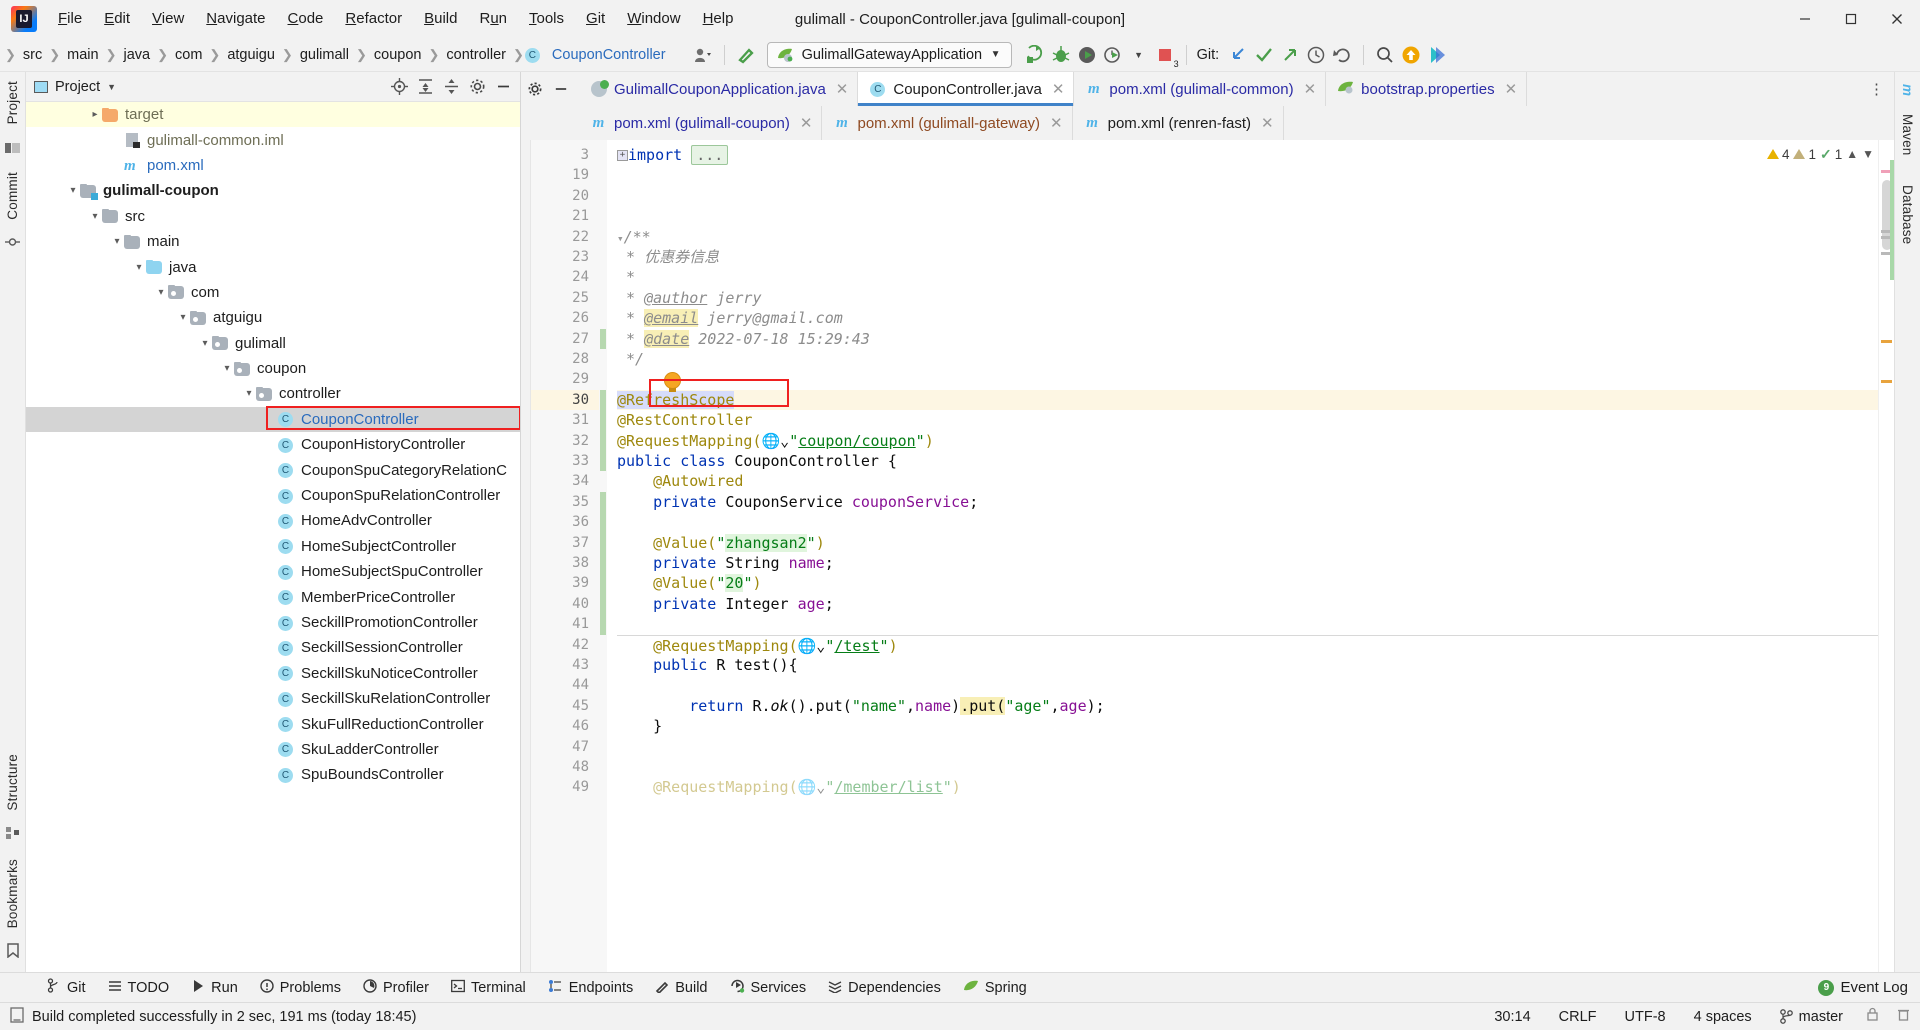 The width and height of the screenshot is (1920, 1030). I want to click on tree-item: C CouponHistoryController, so click(273, 444).